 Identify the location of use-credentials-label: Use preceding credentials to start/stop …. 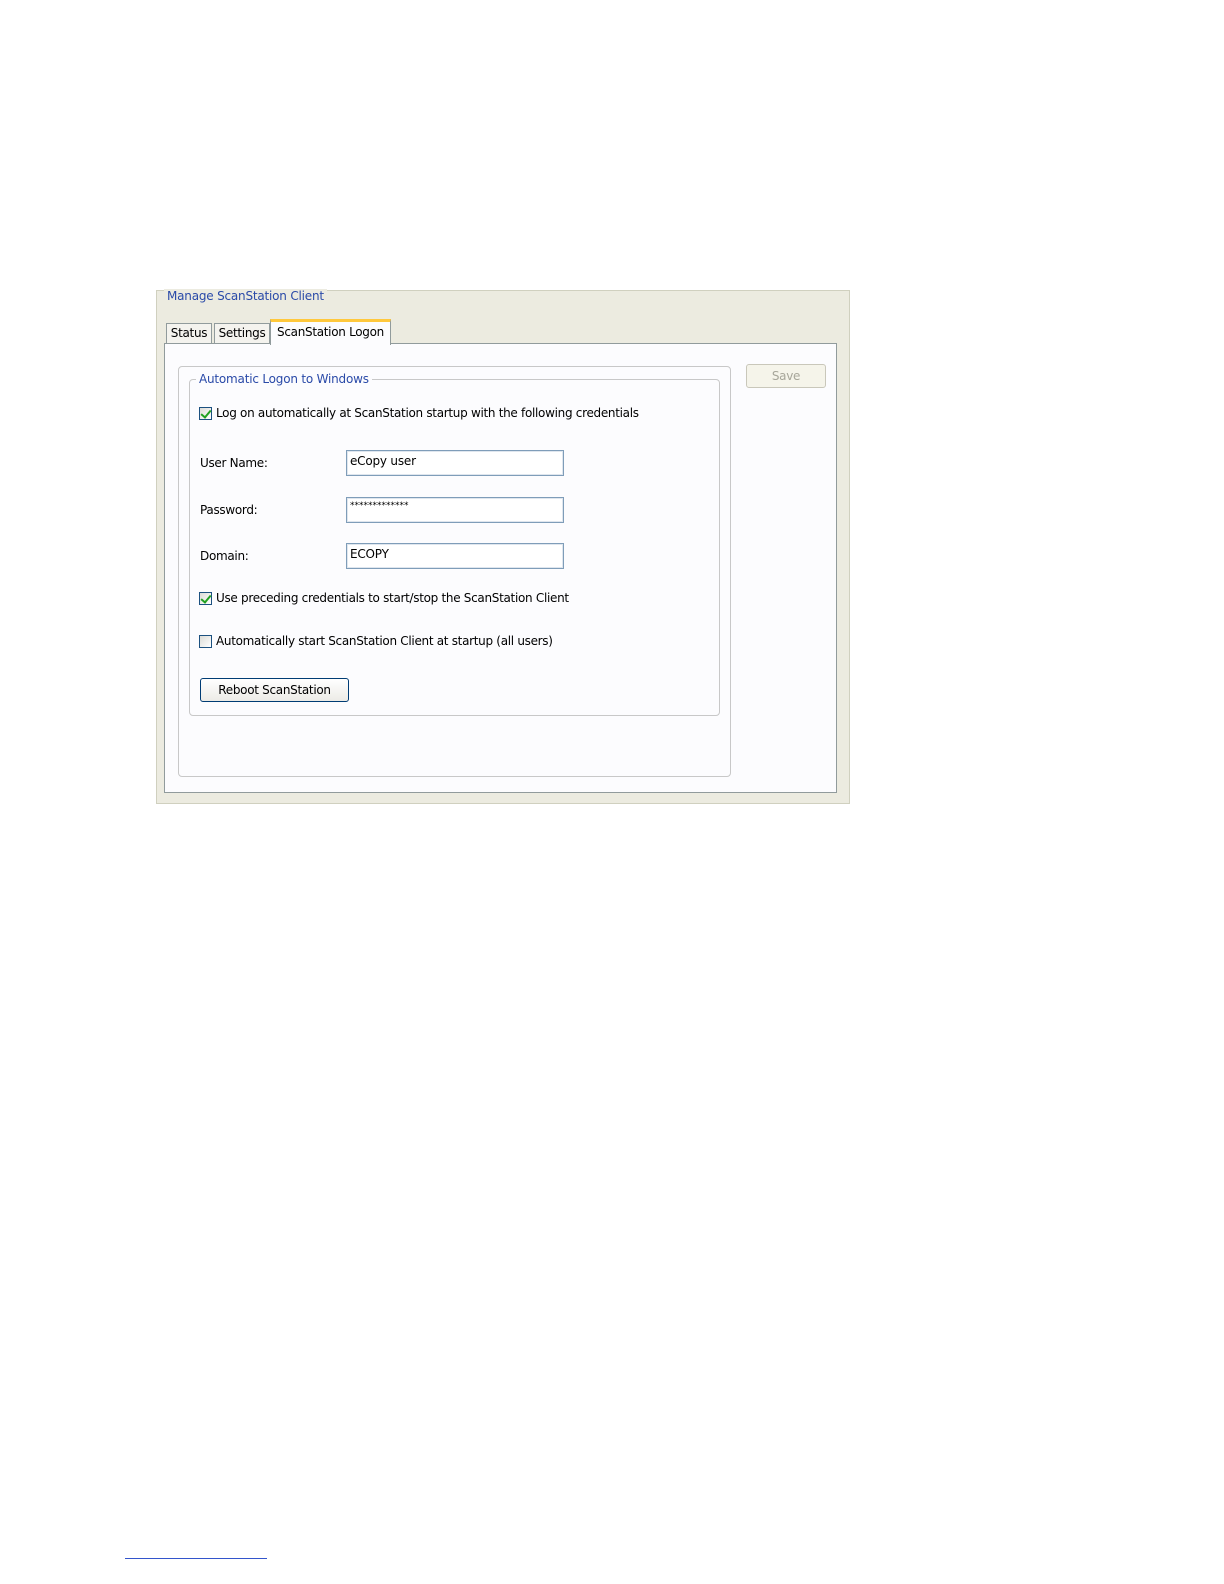
(392, 598).